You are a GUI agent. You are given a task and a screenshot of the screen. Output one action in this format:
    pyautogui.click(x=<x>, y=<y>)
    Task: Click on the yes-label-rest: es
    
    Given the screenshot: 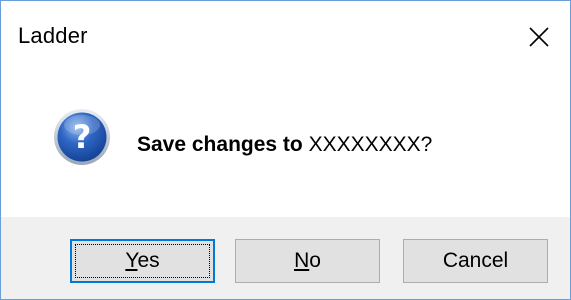 What is the action you would take?
    pyautogui.click(x=148, y=260)
    